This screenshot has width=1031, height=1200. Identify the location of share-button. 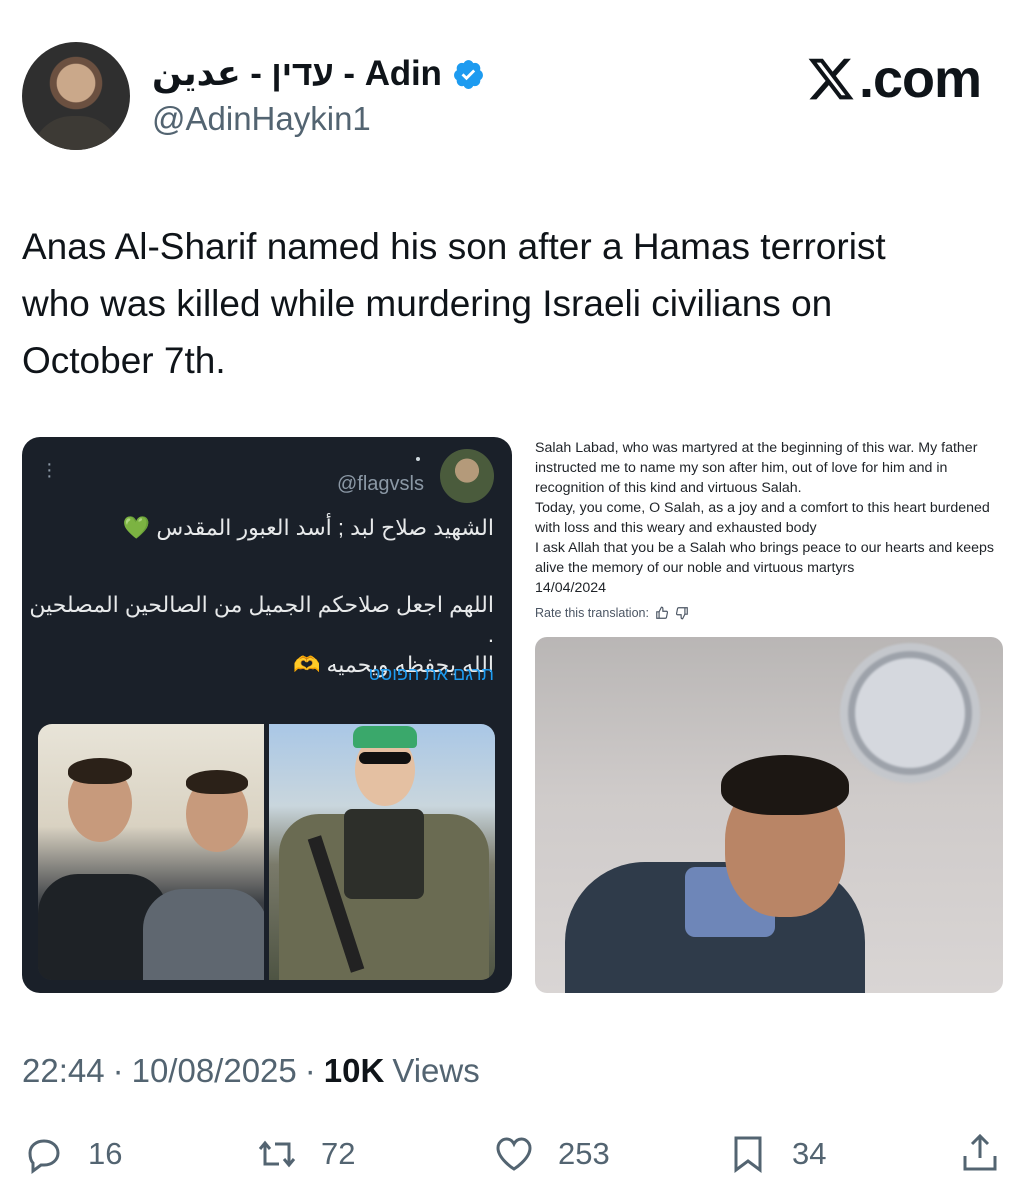
(980, 1154).